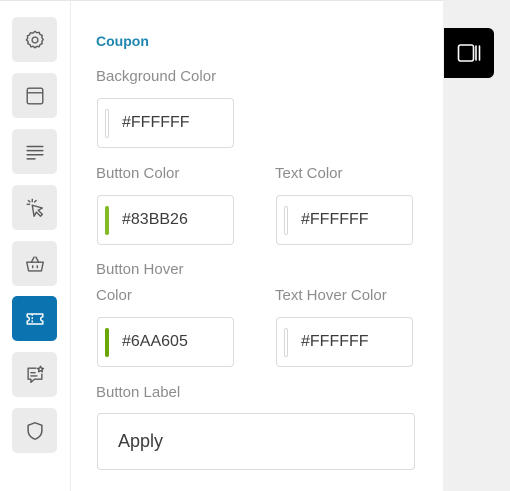 The image size is (510, 491). I want to click on text-hover-color-field: #FFFFFF, so click(344, 342).